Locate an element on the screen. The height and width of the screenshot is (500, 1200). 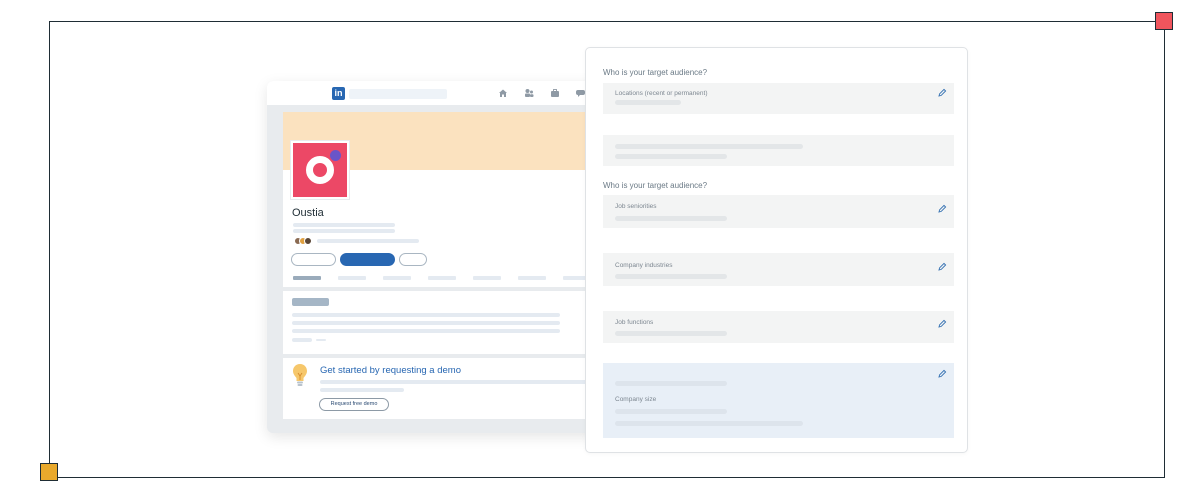
company-name: Oustia is located at coordinates (308, 213).